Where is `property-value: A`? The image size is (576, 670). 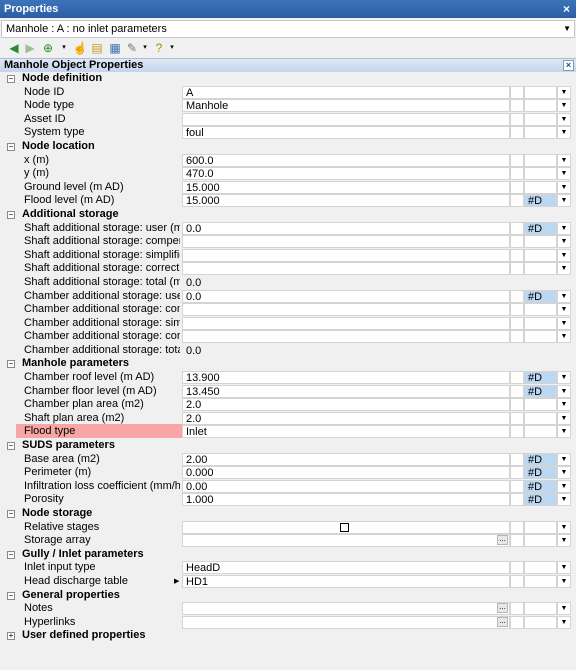 property-value: A is located at coordinates (346, 92).